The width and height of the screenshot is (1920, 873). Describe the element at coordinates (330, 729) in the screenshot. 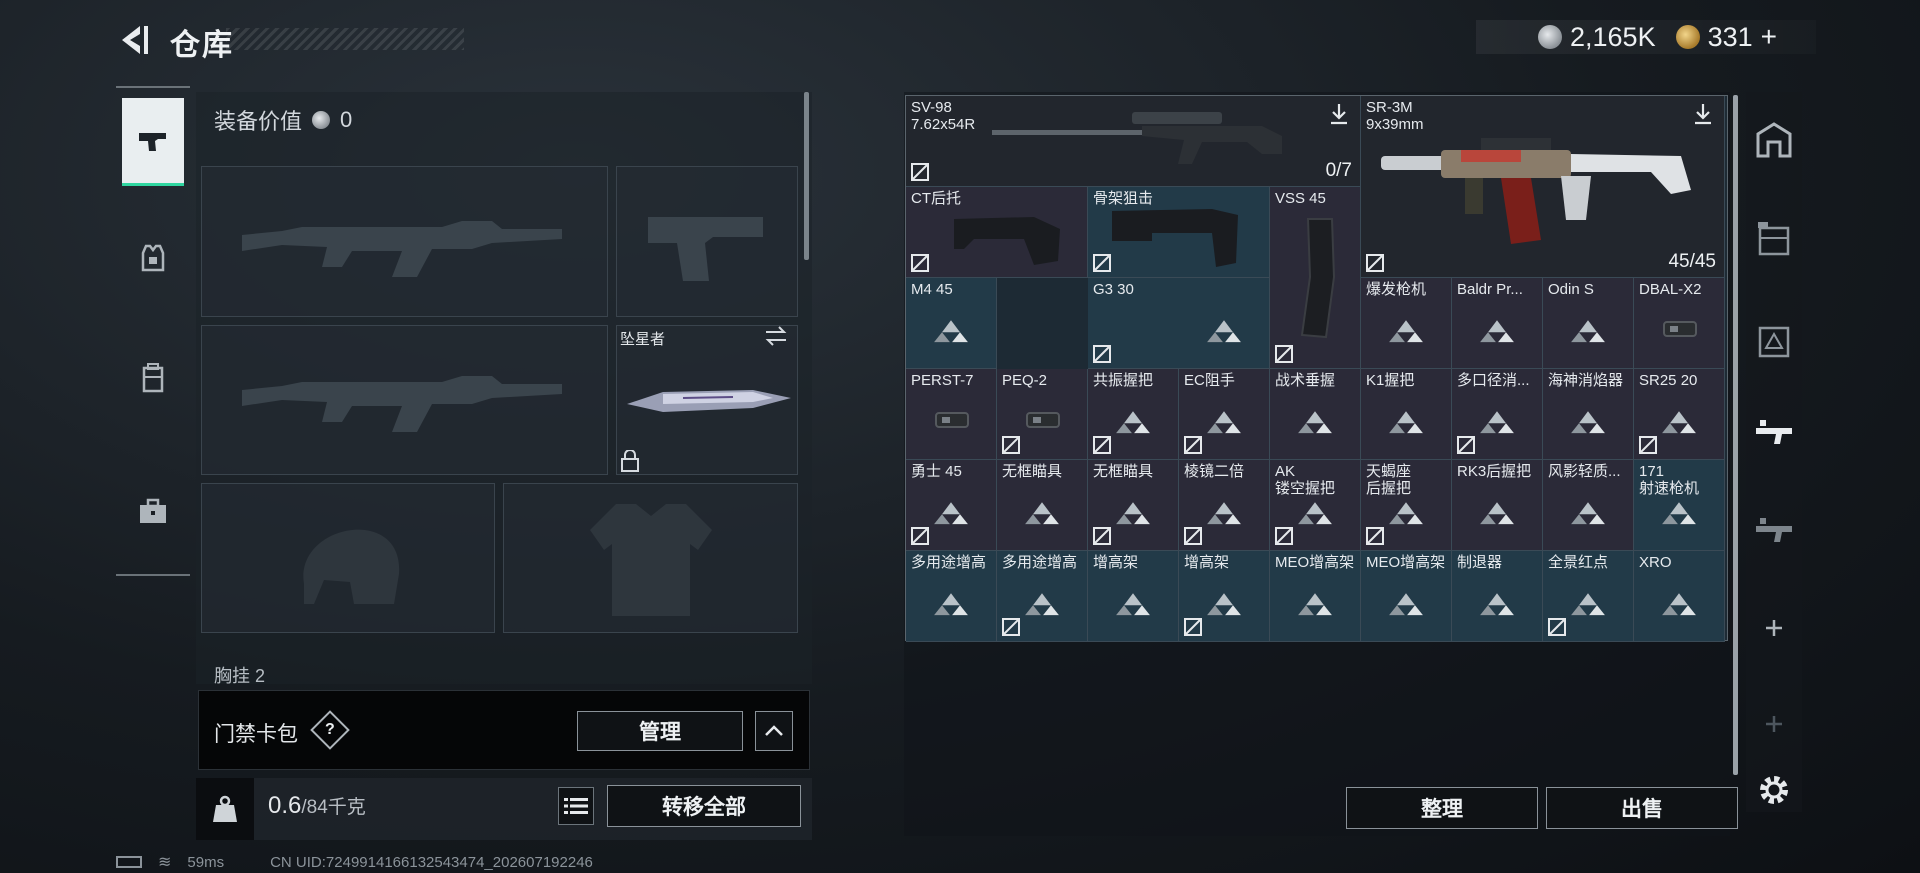

I see `help-glyph: ?` at that location.